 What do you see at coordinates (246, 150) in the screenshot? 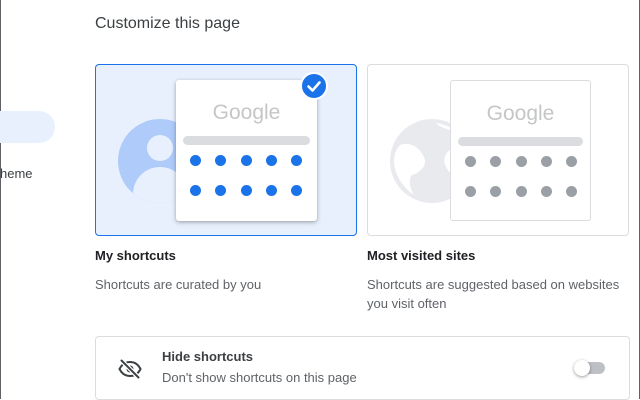
I see `shortcuts-preview: Google` at bounding box center [246, 150].